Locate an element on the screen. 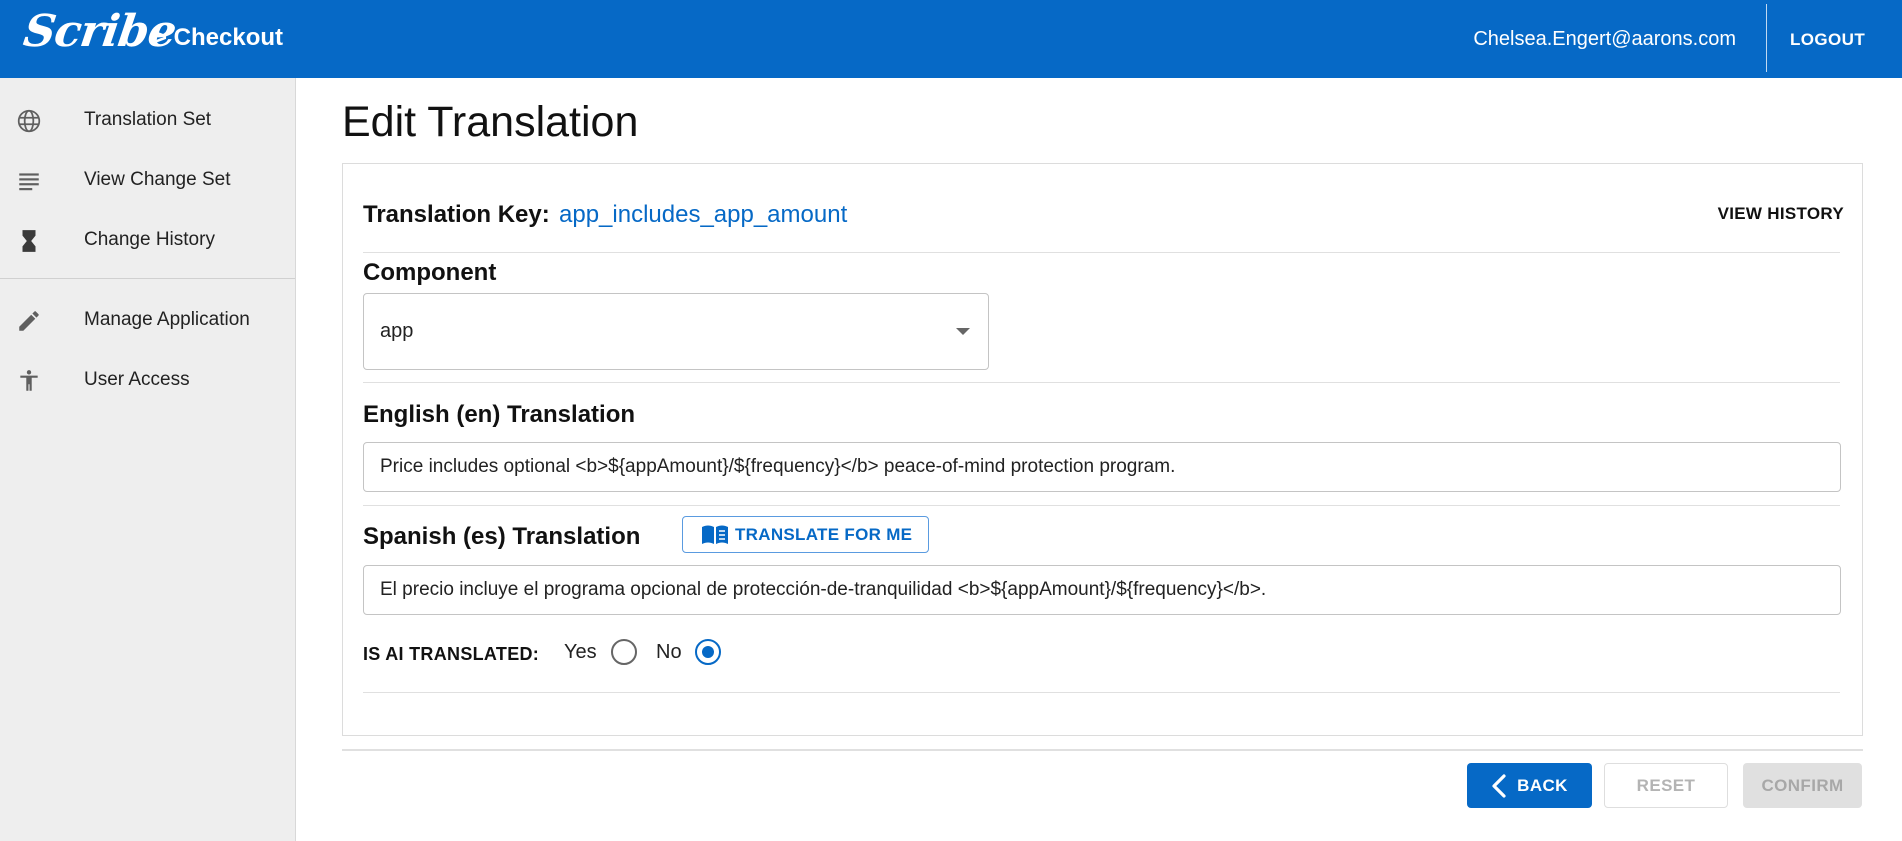  component-label: Component is located at coordinates (430, 272).